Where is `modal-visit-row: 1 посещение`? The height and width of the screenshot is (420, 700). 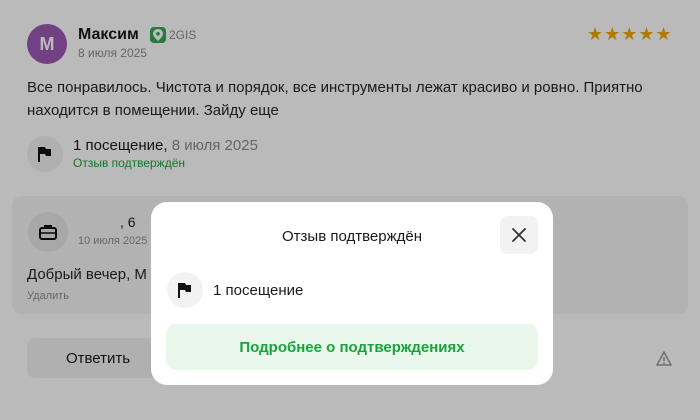 modal-visit-row: 1 посещение is located at coordinates (235, 290).